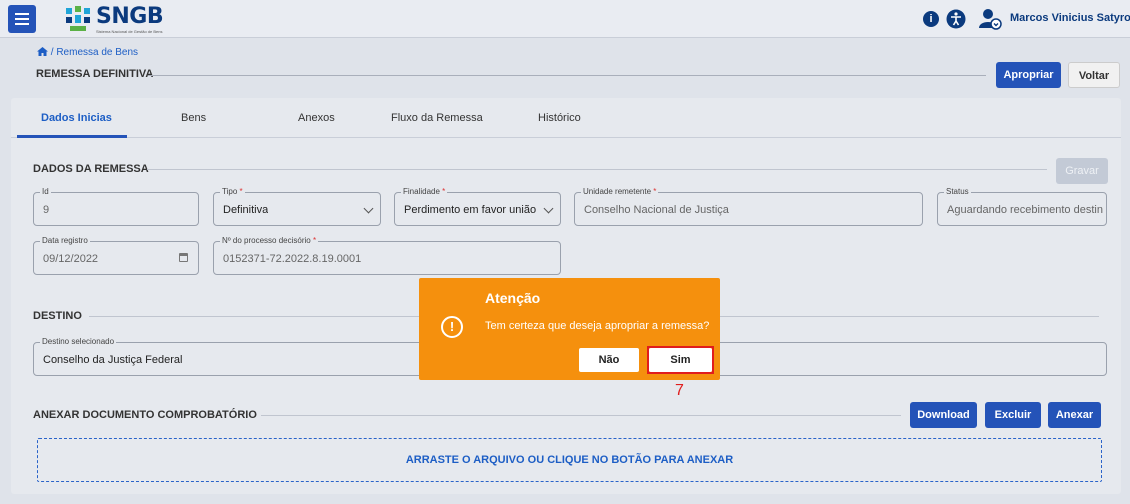 This screenshot has width=1130, height=504. Describe the element at coordinates (116, 255) in the screenshot. I see `data-registro-field: Data registro 09/12/2022` at that location.